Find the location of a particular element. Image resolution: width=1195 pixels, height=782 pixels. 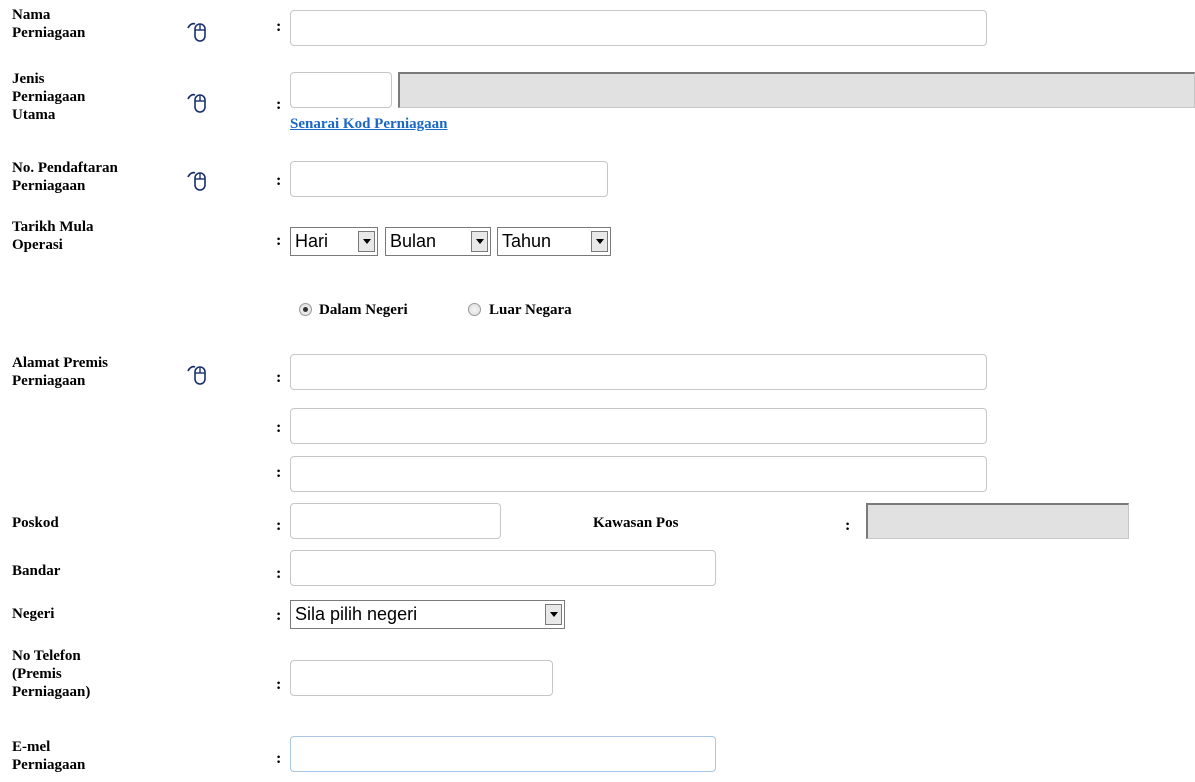

alamat-line2-input is located at coordinates (638, 426).